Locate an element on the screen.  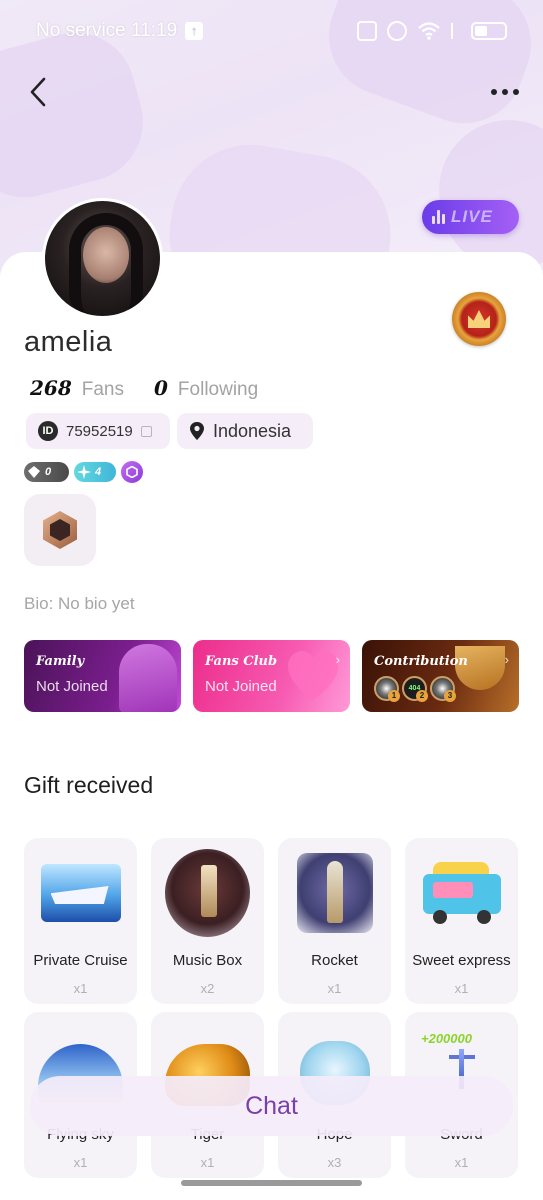
heart-icon is located at coordinates (313, 675).